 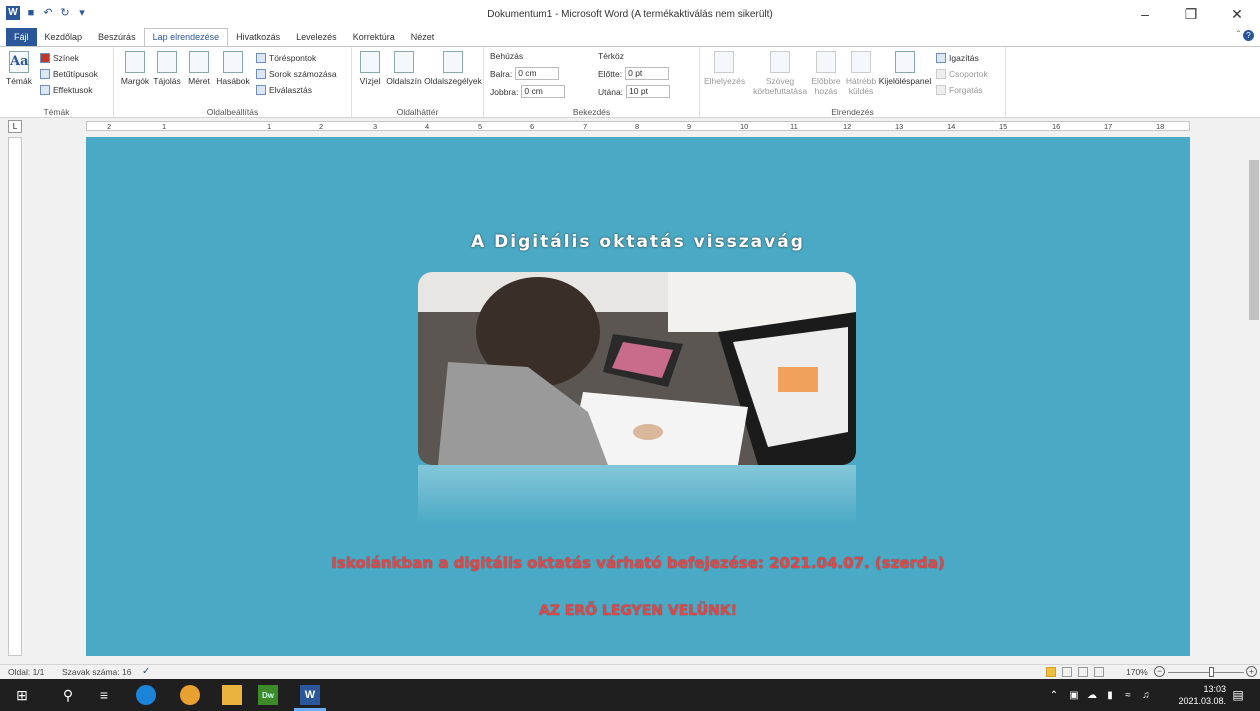 I want to click on selection-pane-button: Kijelöléspanel, so click(x=905, y=68).